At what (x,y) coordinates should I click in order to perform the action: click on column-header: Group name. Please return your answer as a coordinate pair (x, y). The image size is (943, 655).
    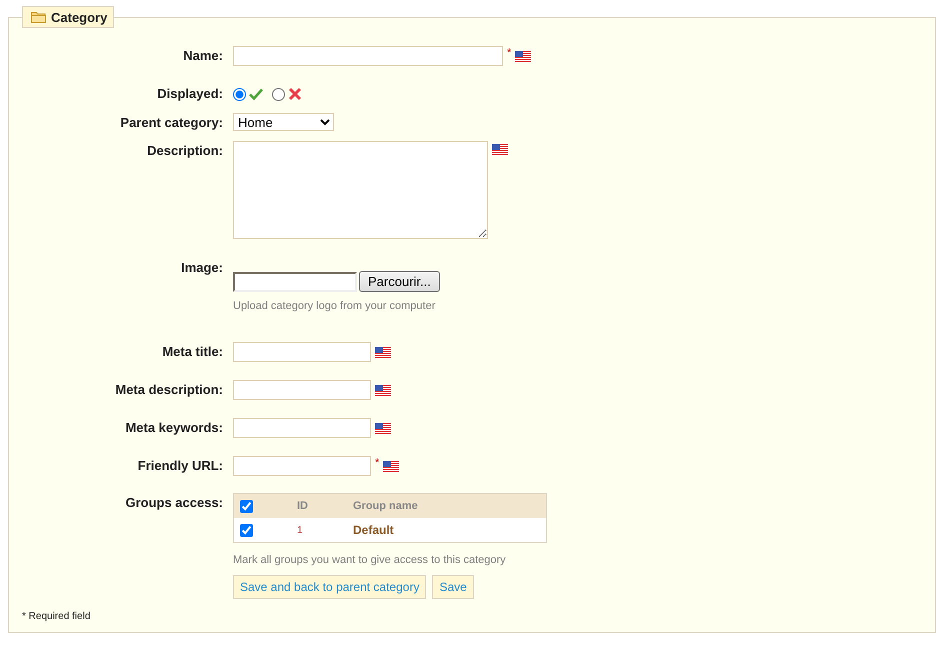
    Looking at the image, I should click on (385, 506).